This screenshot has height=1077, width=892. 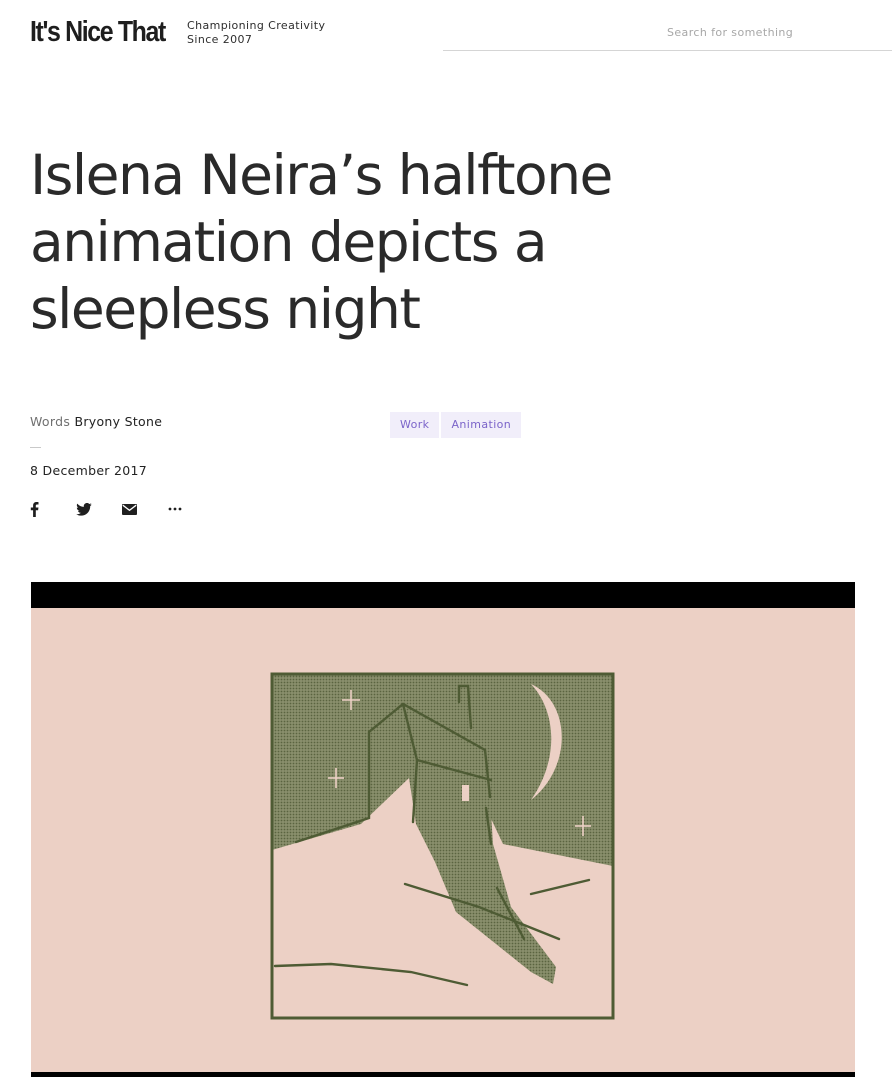 I want to click on tag-work: Work, so click(x=415, y=425).